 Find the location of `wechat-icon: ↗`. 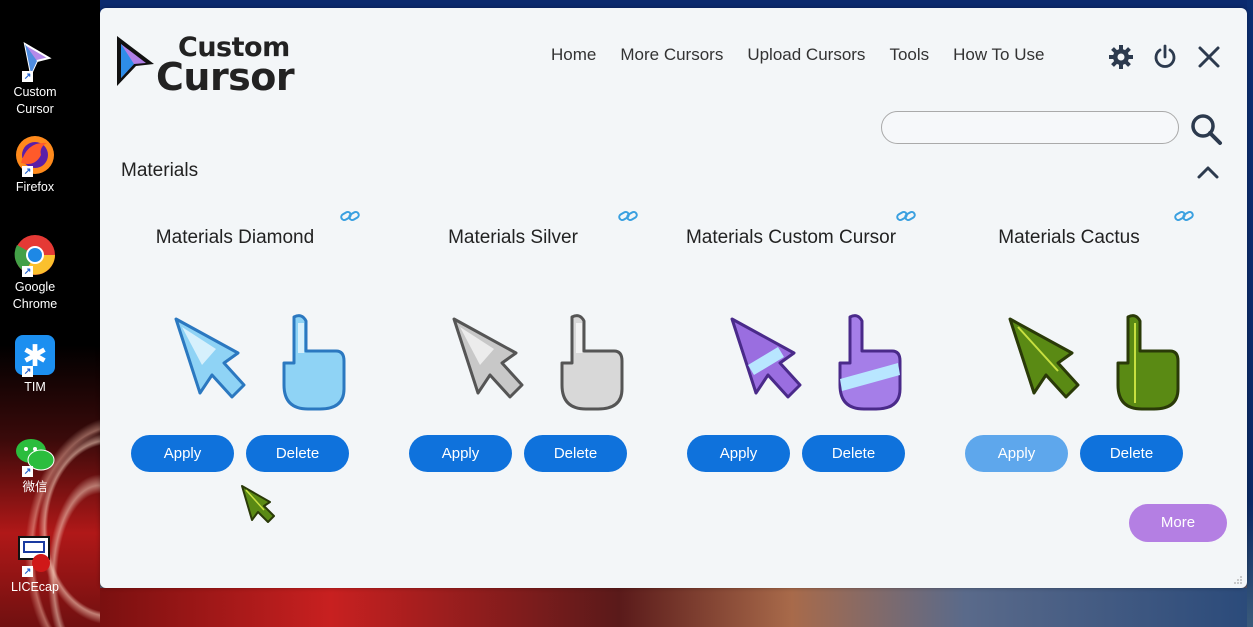

wechat-icon: ↗ is located at coordinates (35, 455).